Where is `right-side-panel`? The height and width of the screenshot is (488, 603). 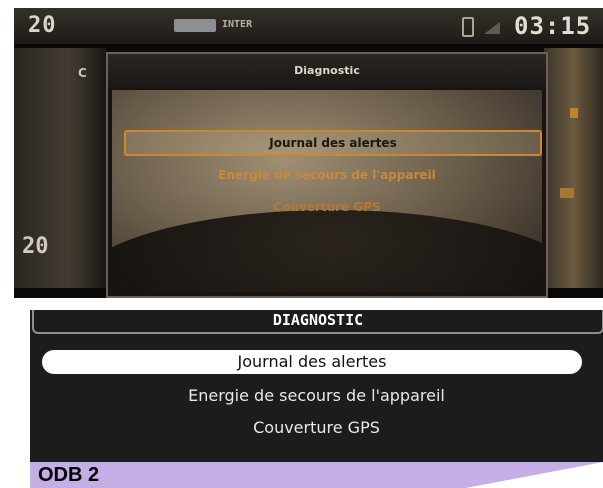
right-side-panel is located at coordinates (573, 168).